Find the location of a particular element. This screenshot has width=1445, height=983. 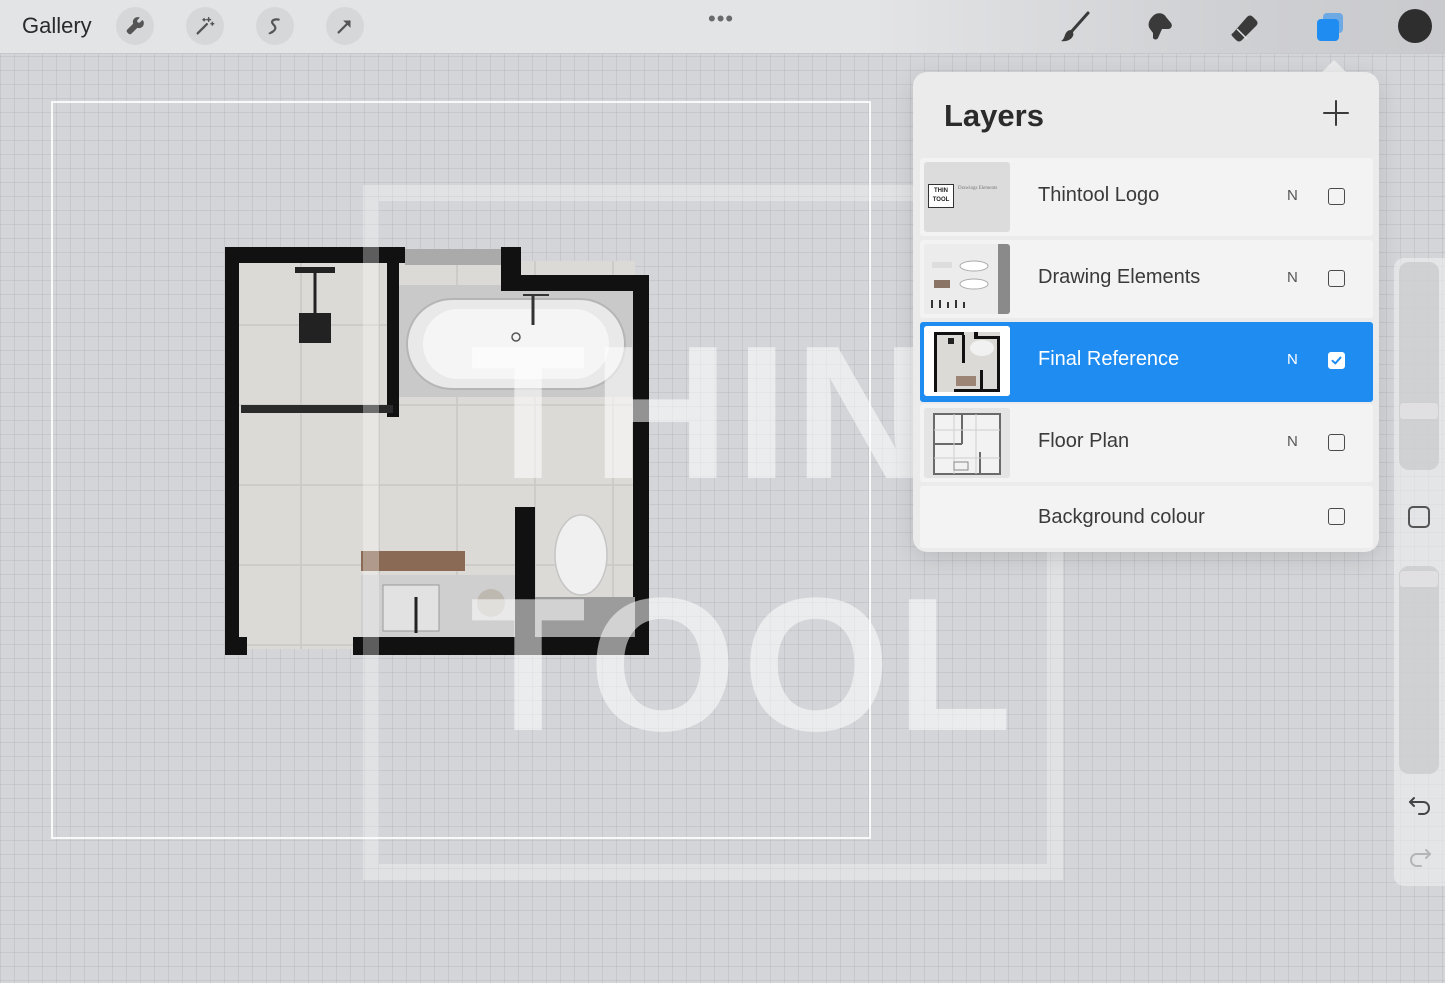

brush-size-slider is located at coordinates (1419, 366).